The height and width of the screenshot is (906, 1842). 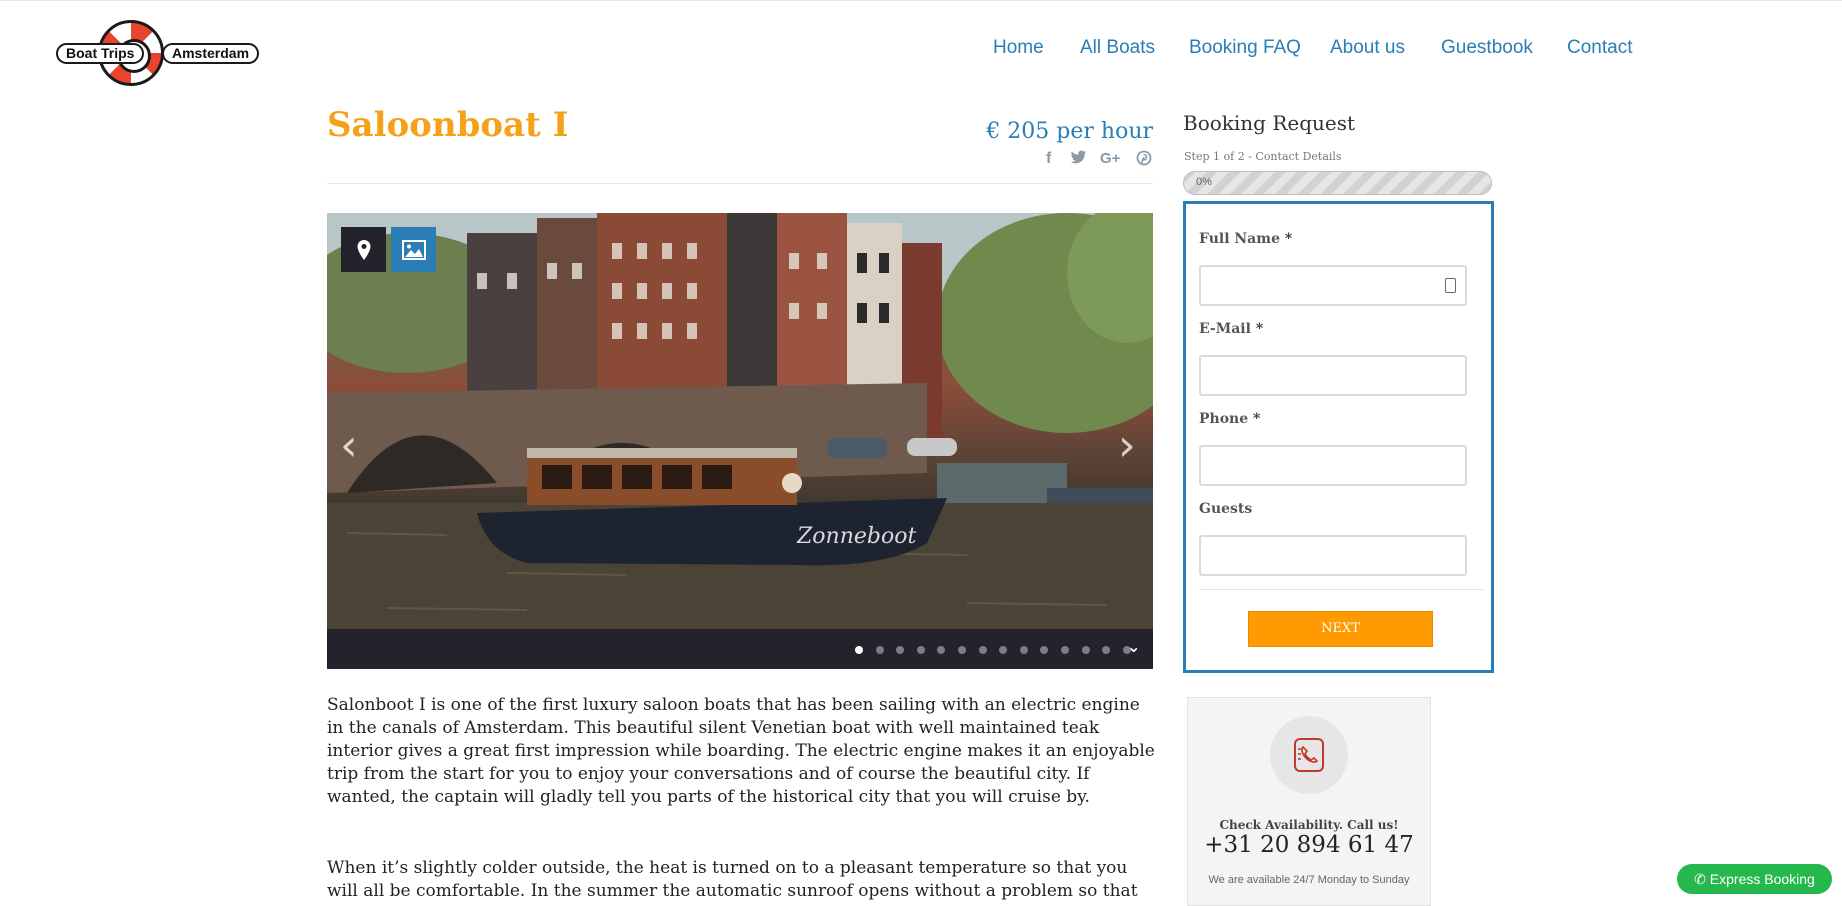 I want to click on title-divider, so click(x=740, y=183).